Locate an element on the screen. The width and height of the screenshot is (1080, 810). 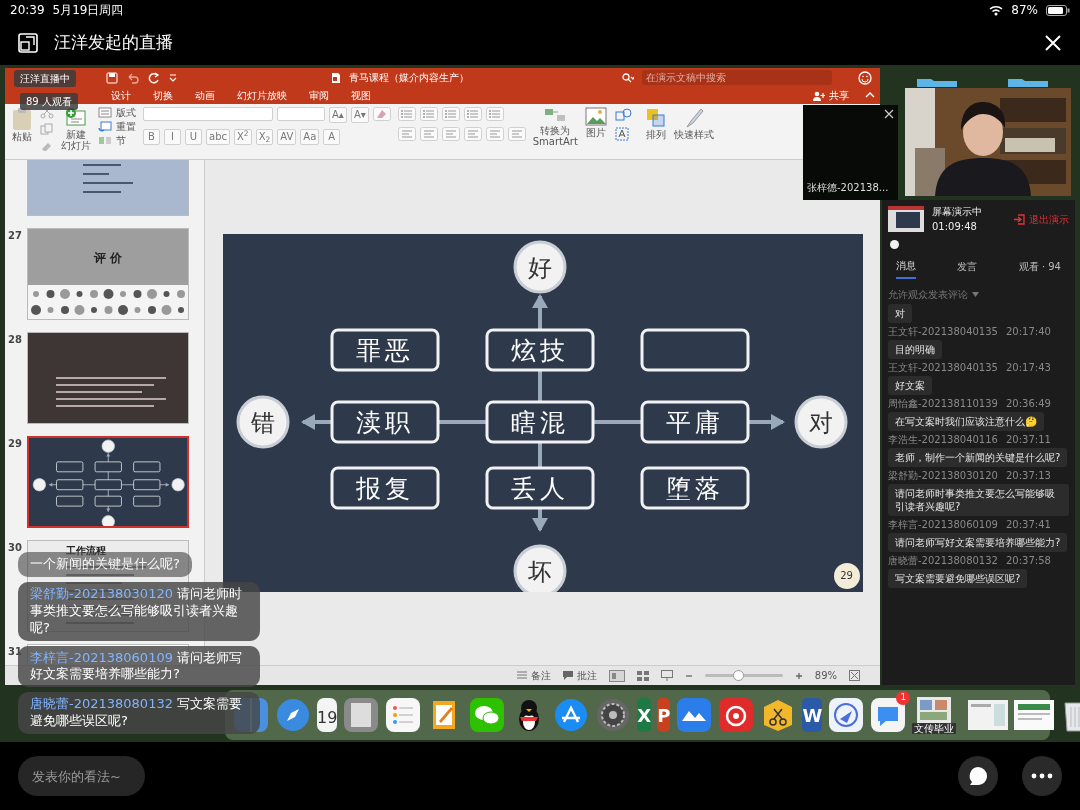
term-box: 丢人 is located at coordinates (539, 487).